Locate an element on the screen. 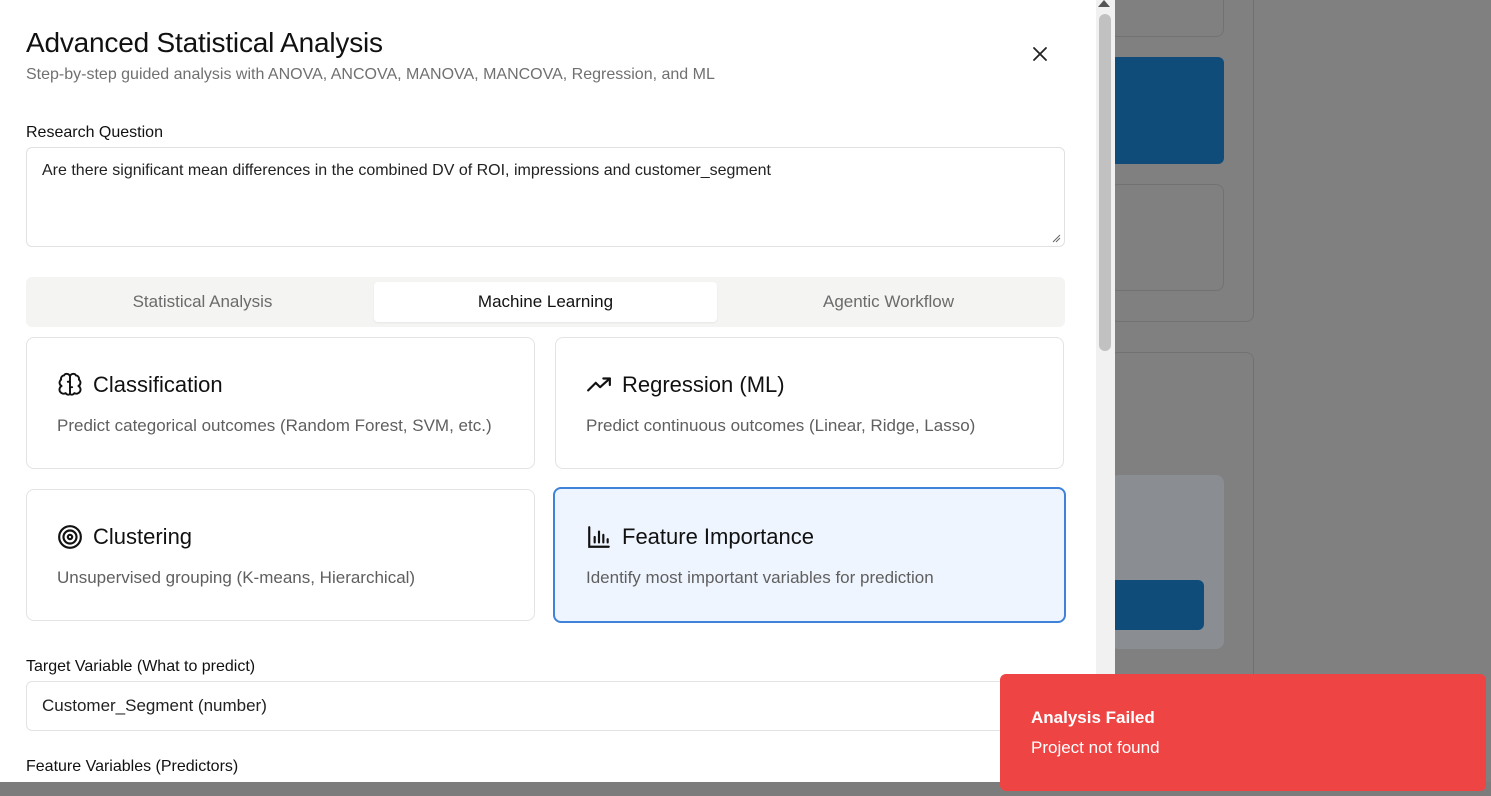 This screenshot has width=1491, height=796. card-header: Clustering is located at coordinates (124, 537).